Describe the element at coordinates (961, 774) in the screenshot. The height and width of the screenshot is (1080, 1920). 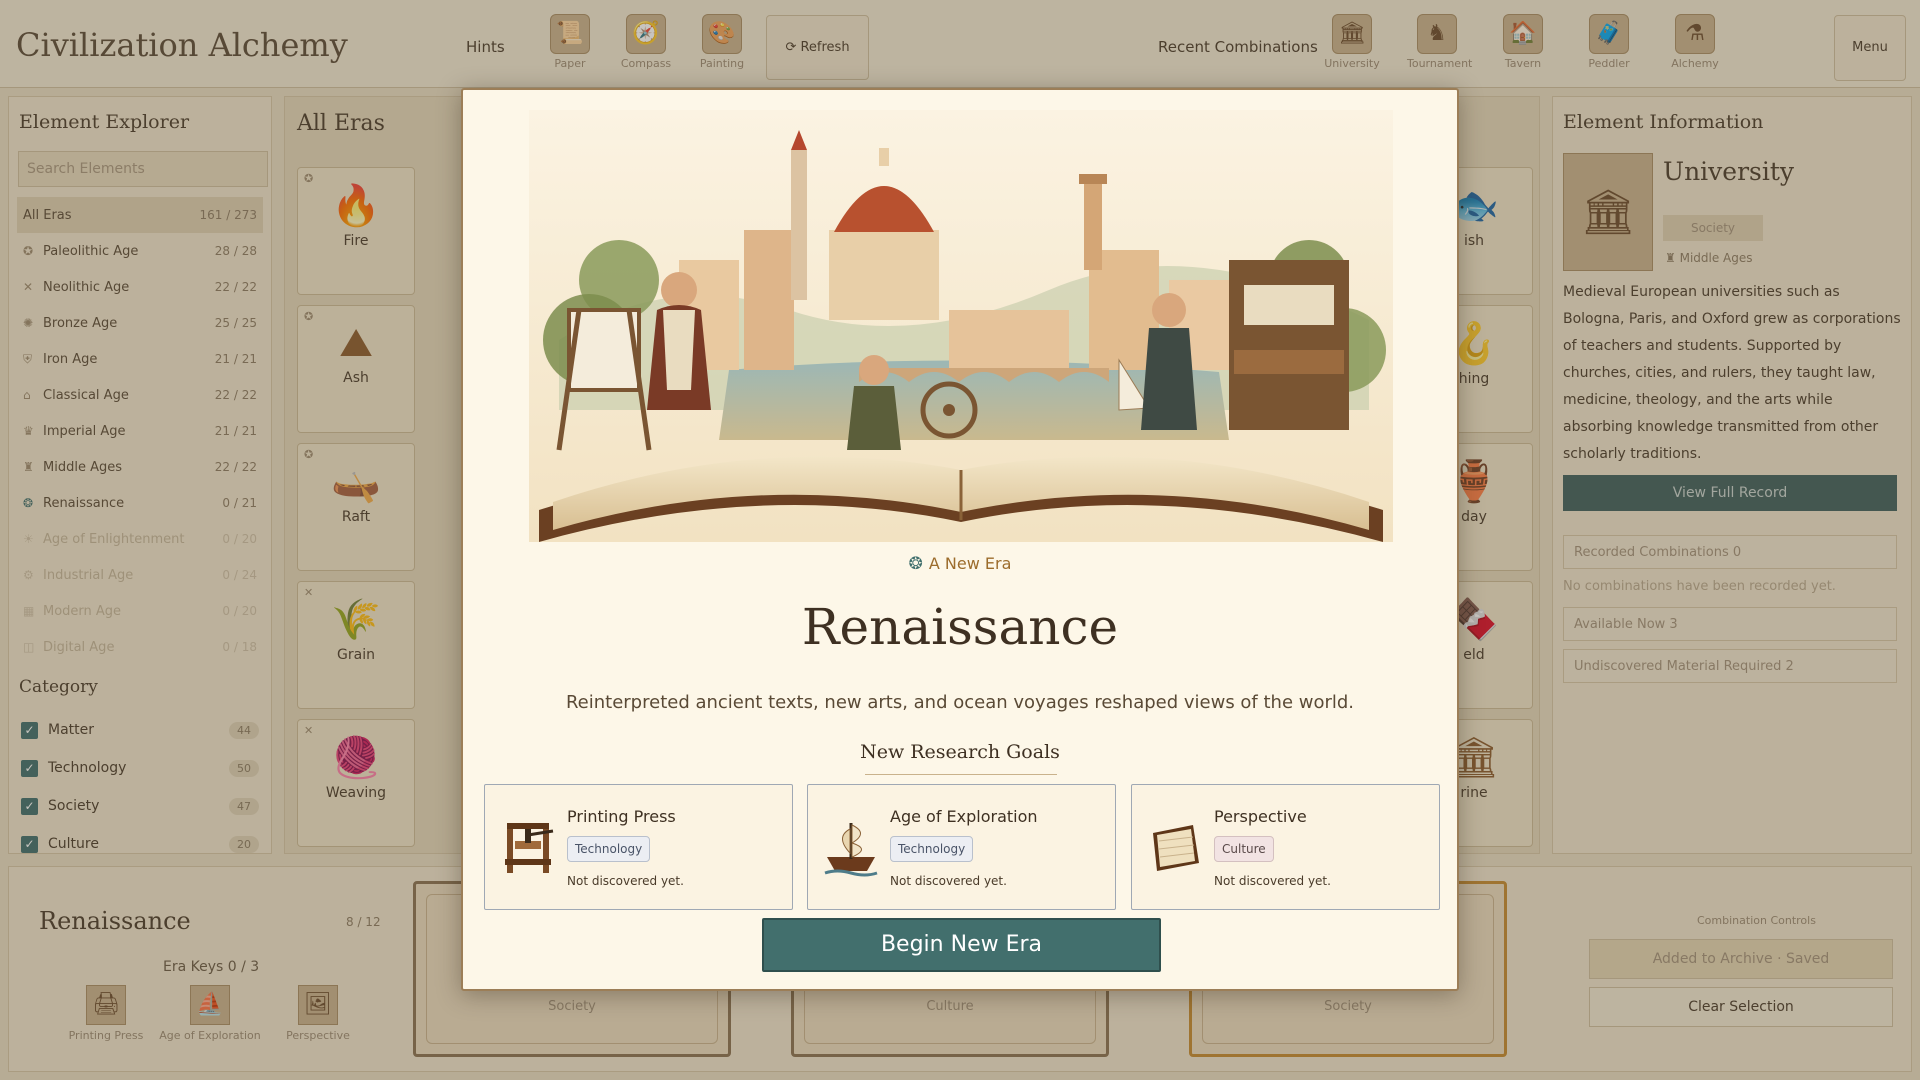
I see `title-underline` at that location.